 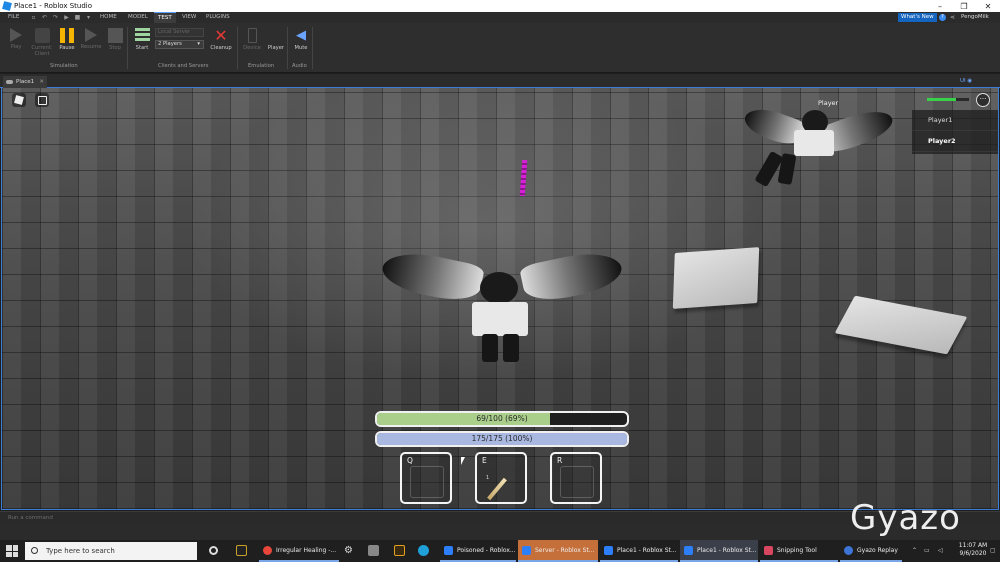 What do you see at coordinates (64, 66) in the screenshot?
I see `group-simulation: Simulation` at bounding box center [64, 66].